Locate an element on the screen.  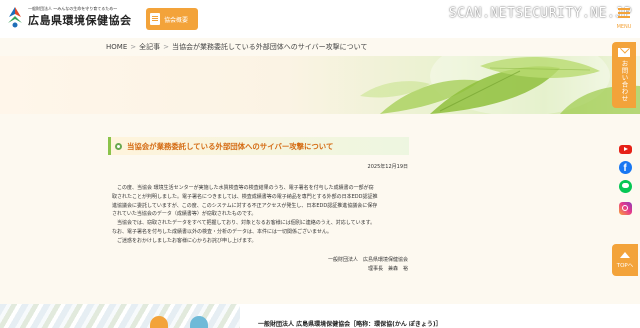
menu-label: MENU is located at coordinates (624, 27).